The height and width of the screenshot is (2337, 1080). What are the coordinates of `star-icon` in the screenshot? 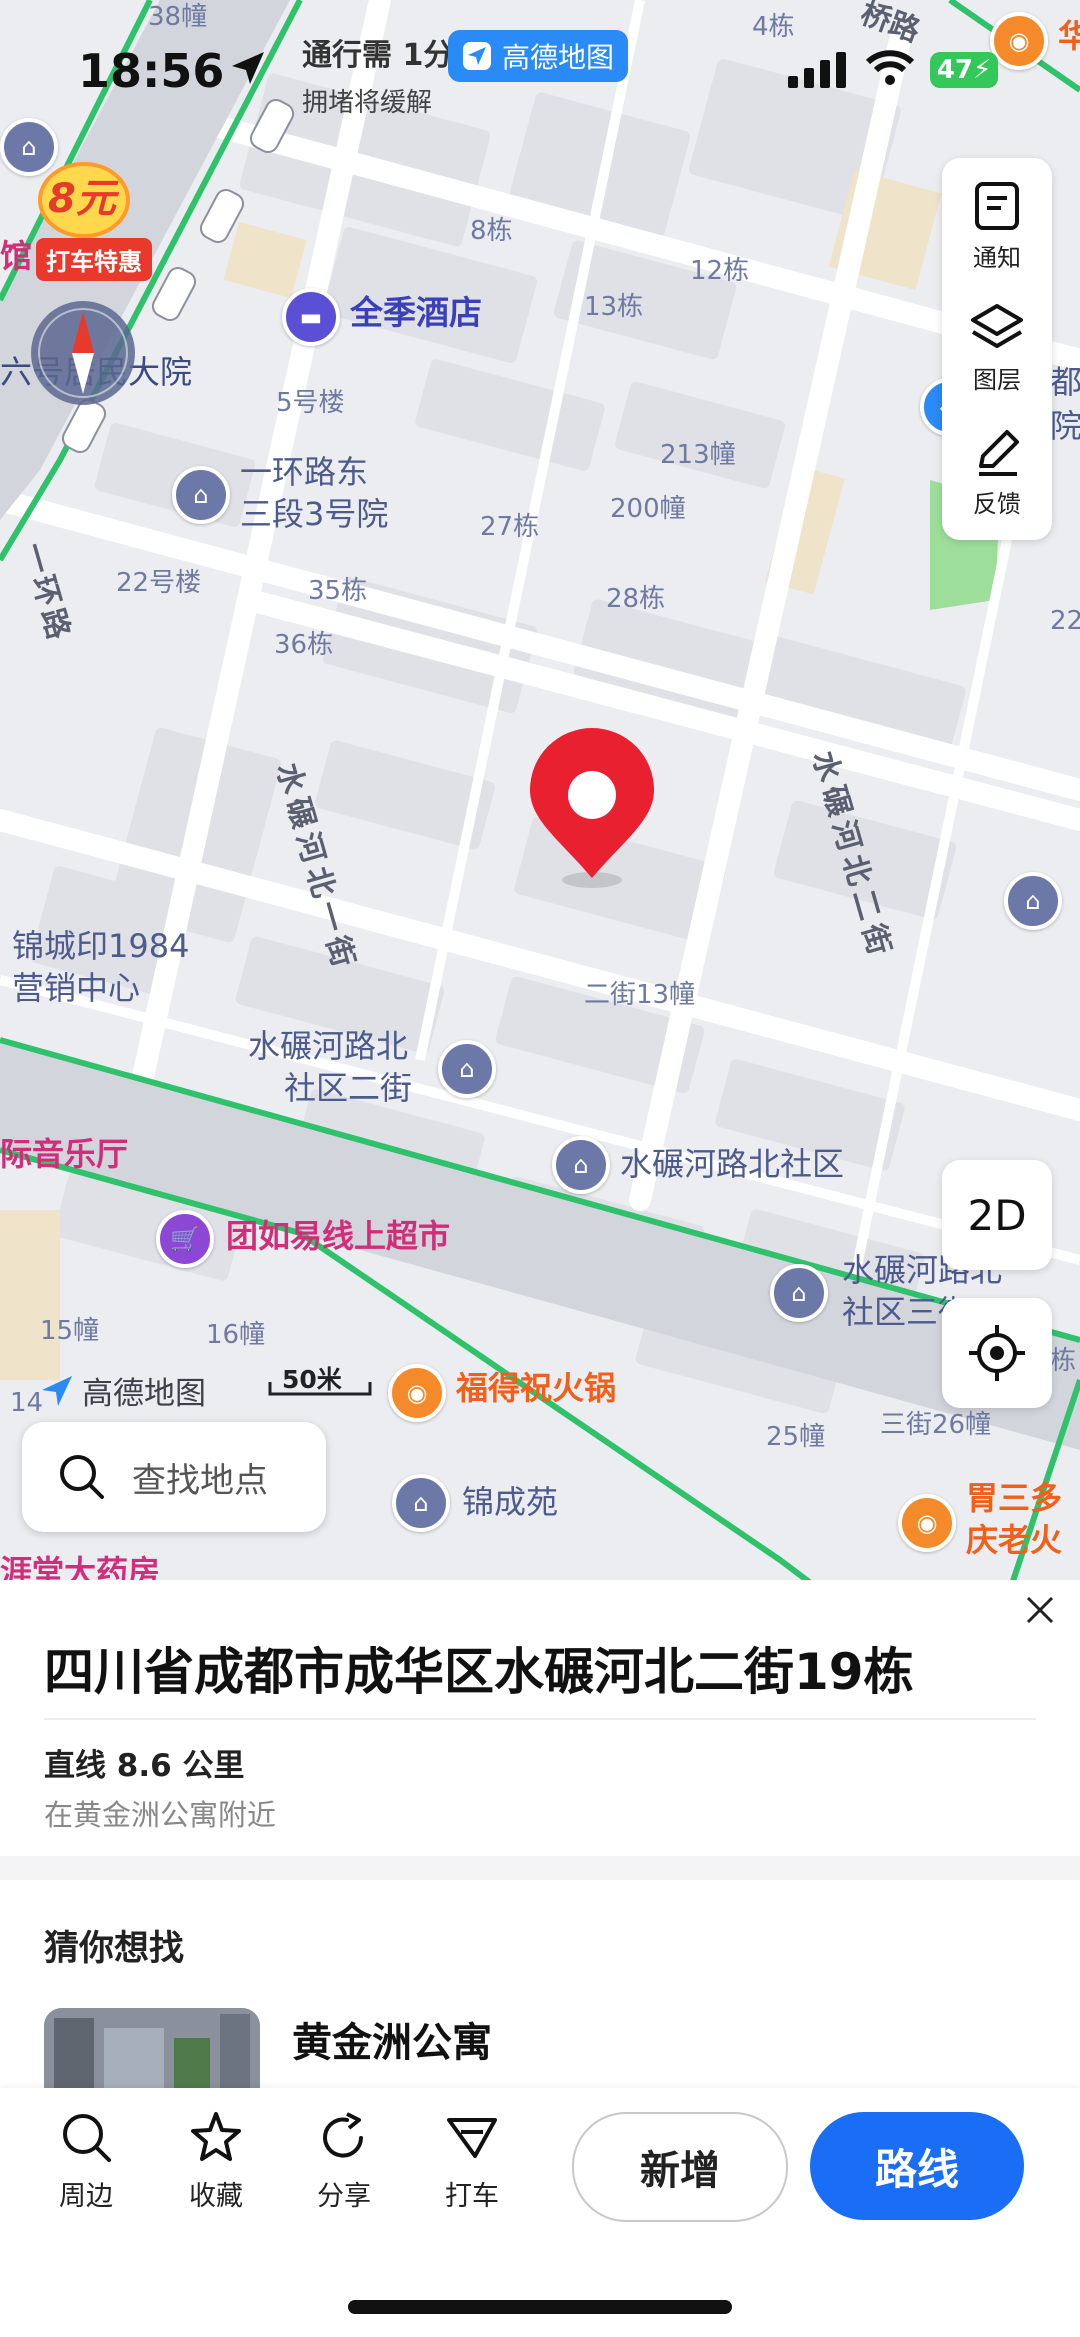 It's located at (216, 2136).